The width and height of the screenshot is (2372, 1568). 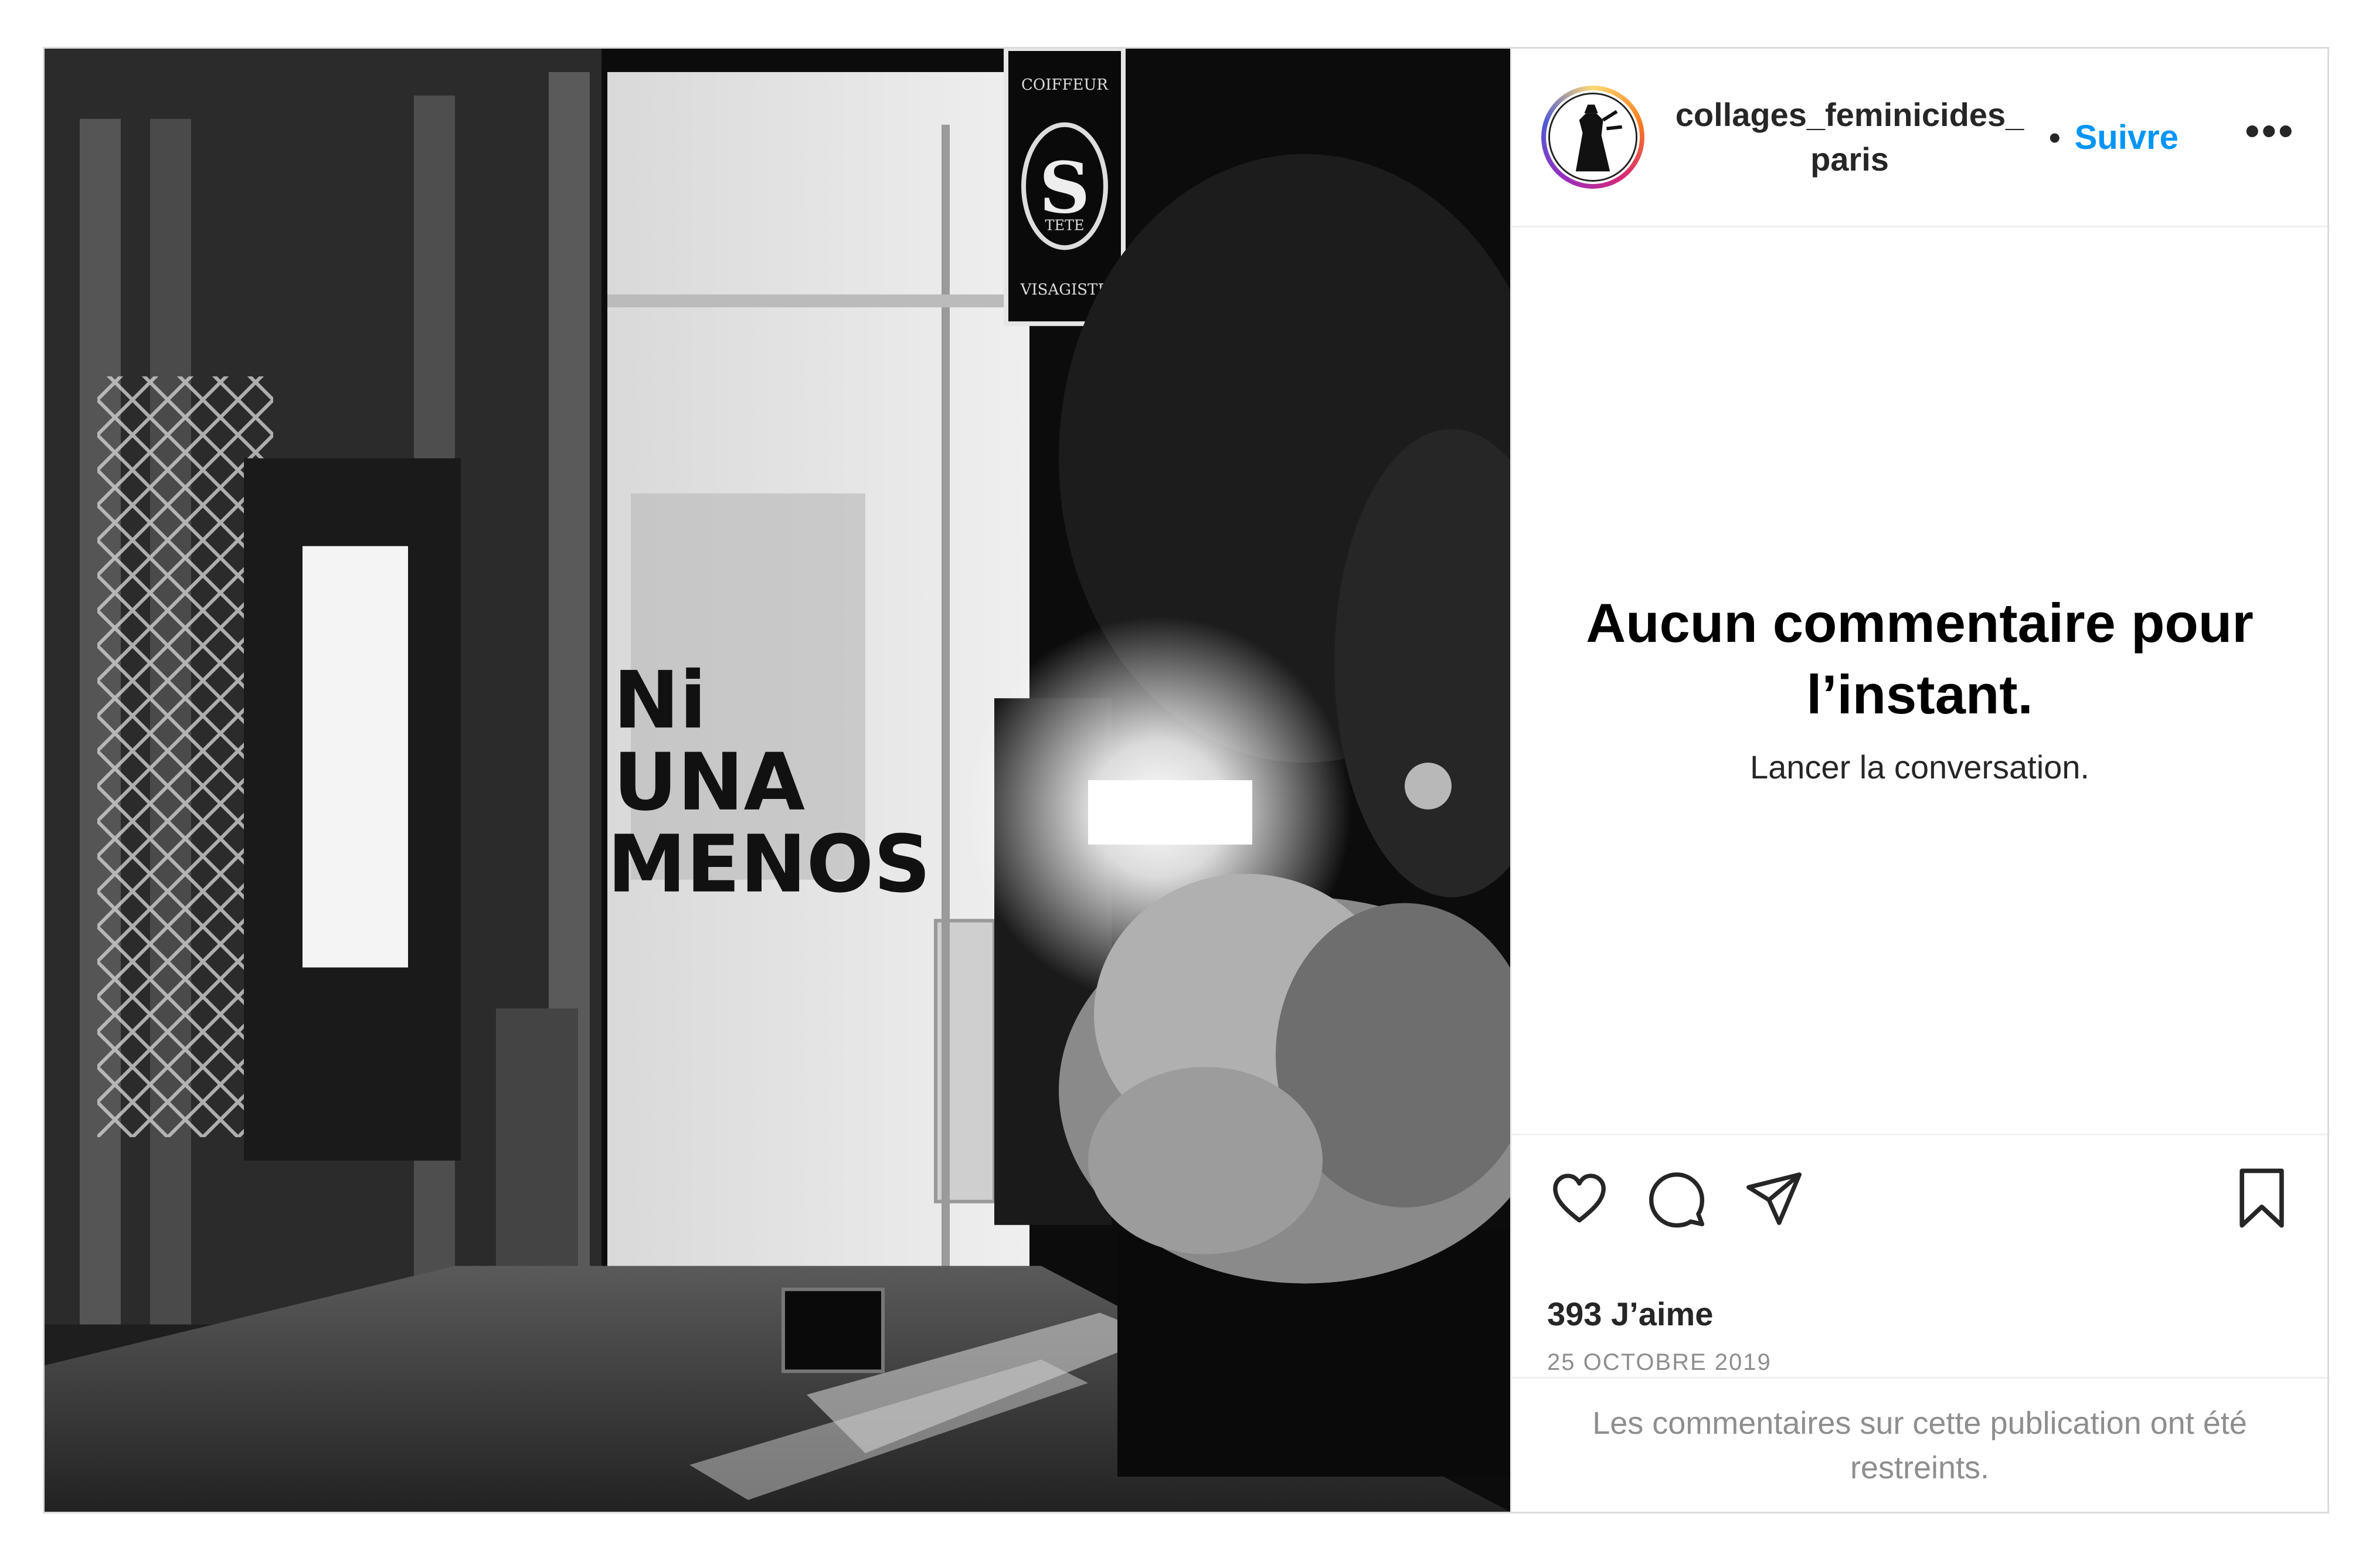 What do you see at coordinates (1065, 85) in the screenshot?
I see `sign-top-text: COIFFEUR` at bounding box center [1065, 85].